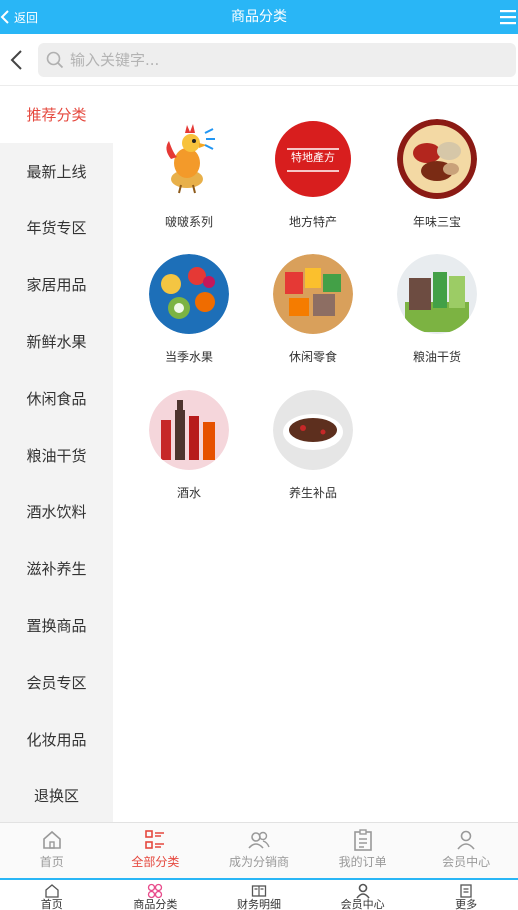  I want to click on sidebar-item-new: 最新上线, so click(56, 171).